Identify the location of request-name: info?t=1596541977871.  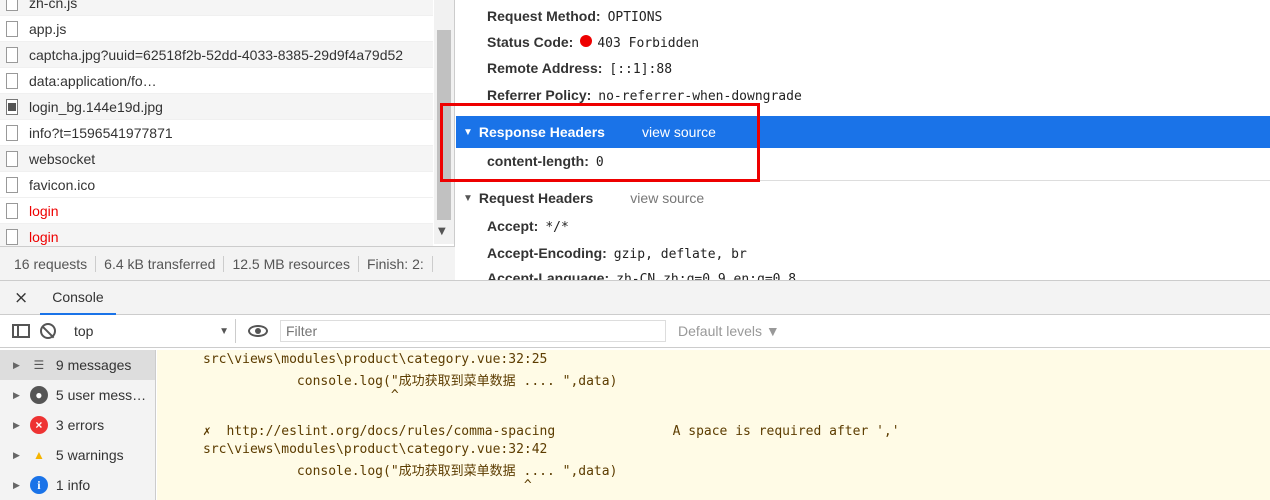
(101, 132).